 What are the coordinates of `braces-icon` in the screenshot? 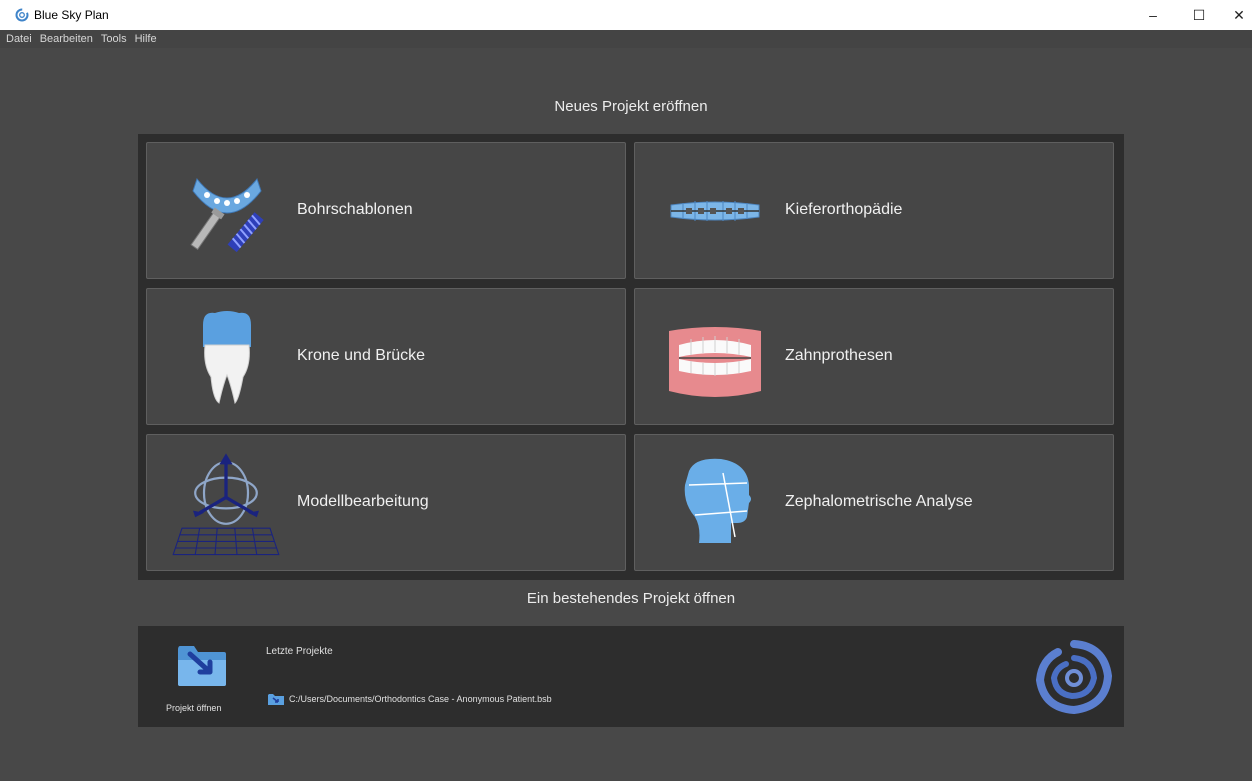 It's located at (715, 211).